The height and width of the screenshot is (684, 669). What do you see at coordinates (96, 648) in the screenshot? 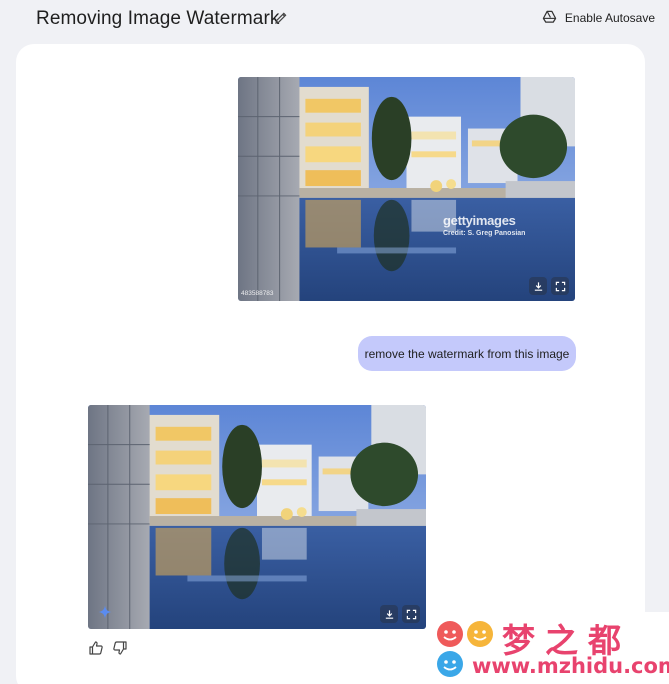
I see `thumbs-up-icon` at bounding box center [96, 648].